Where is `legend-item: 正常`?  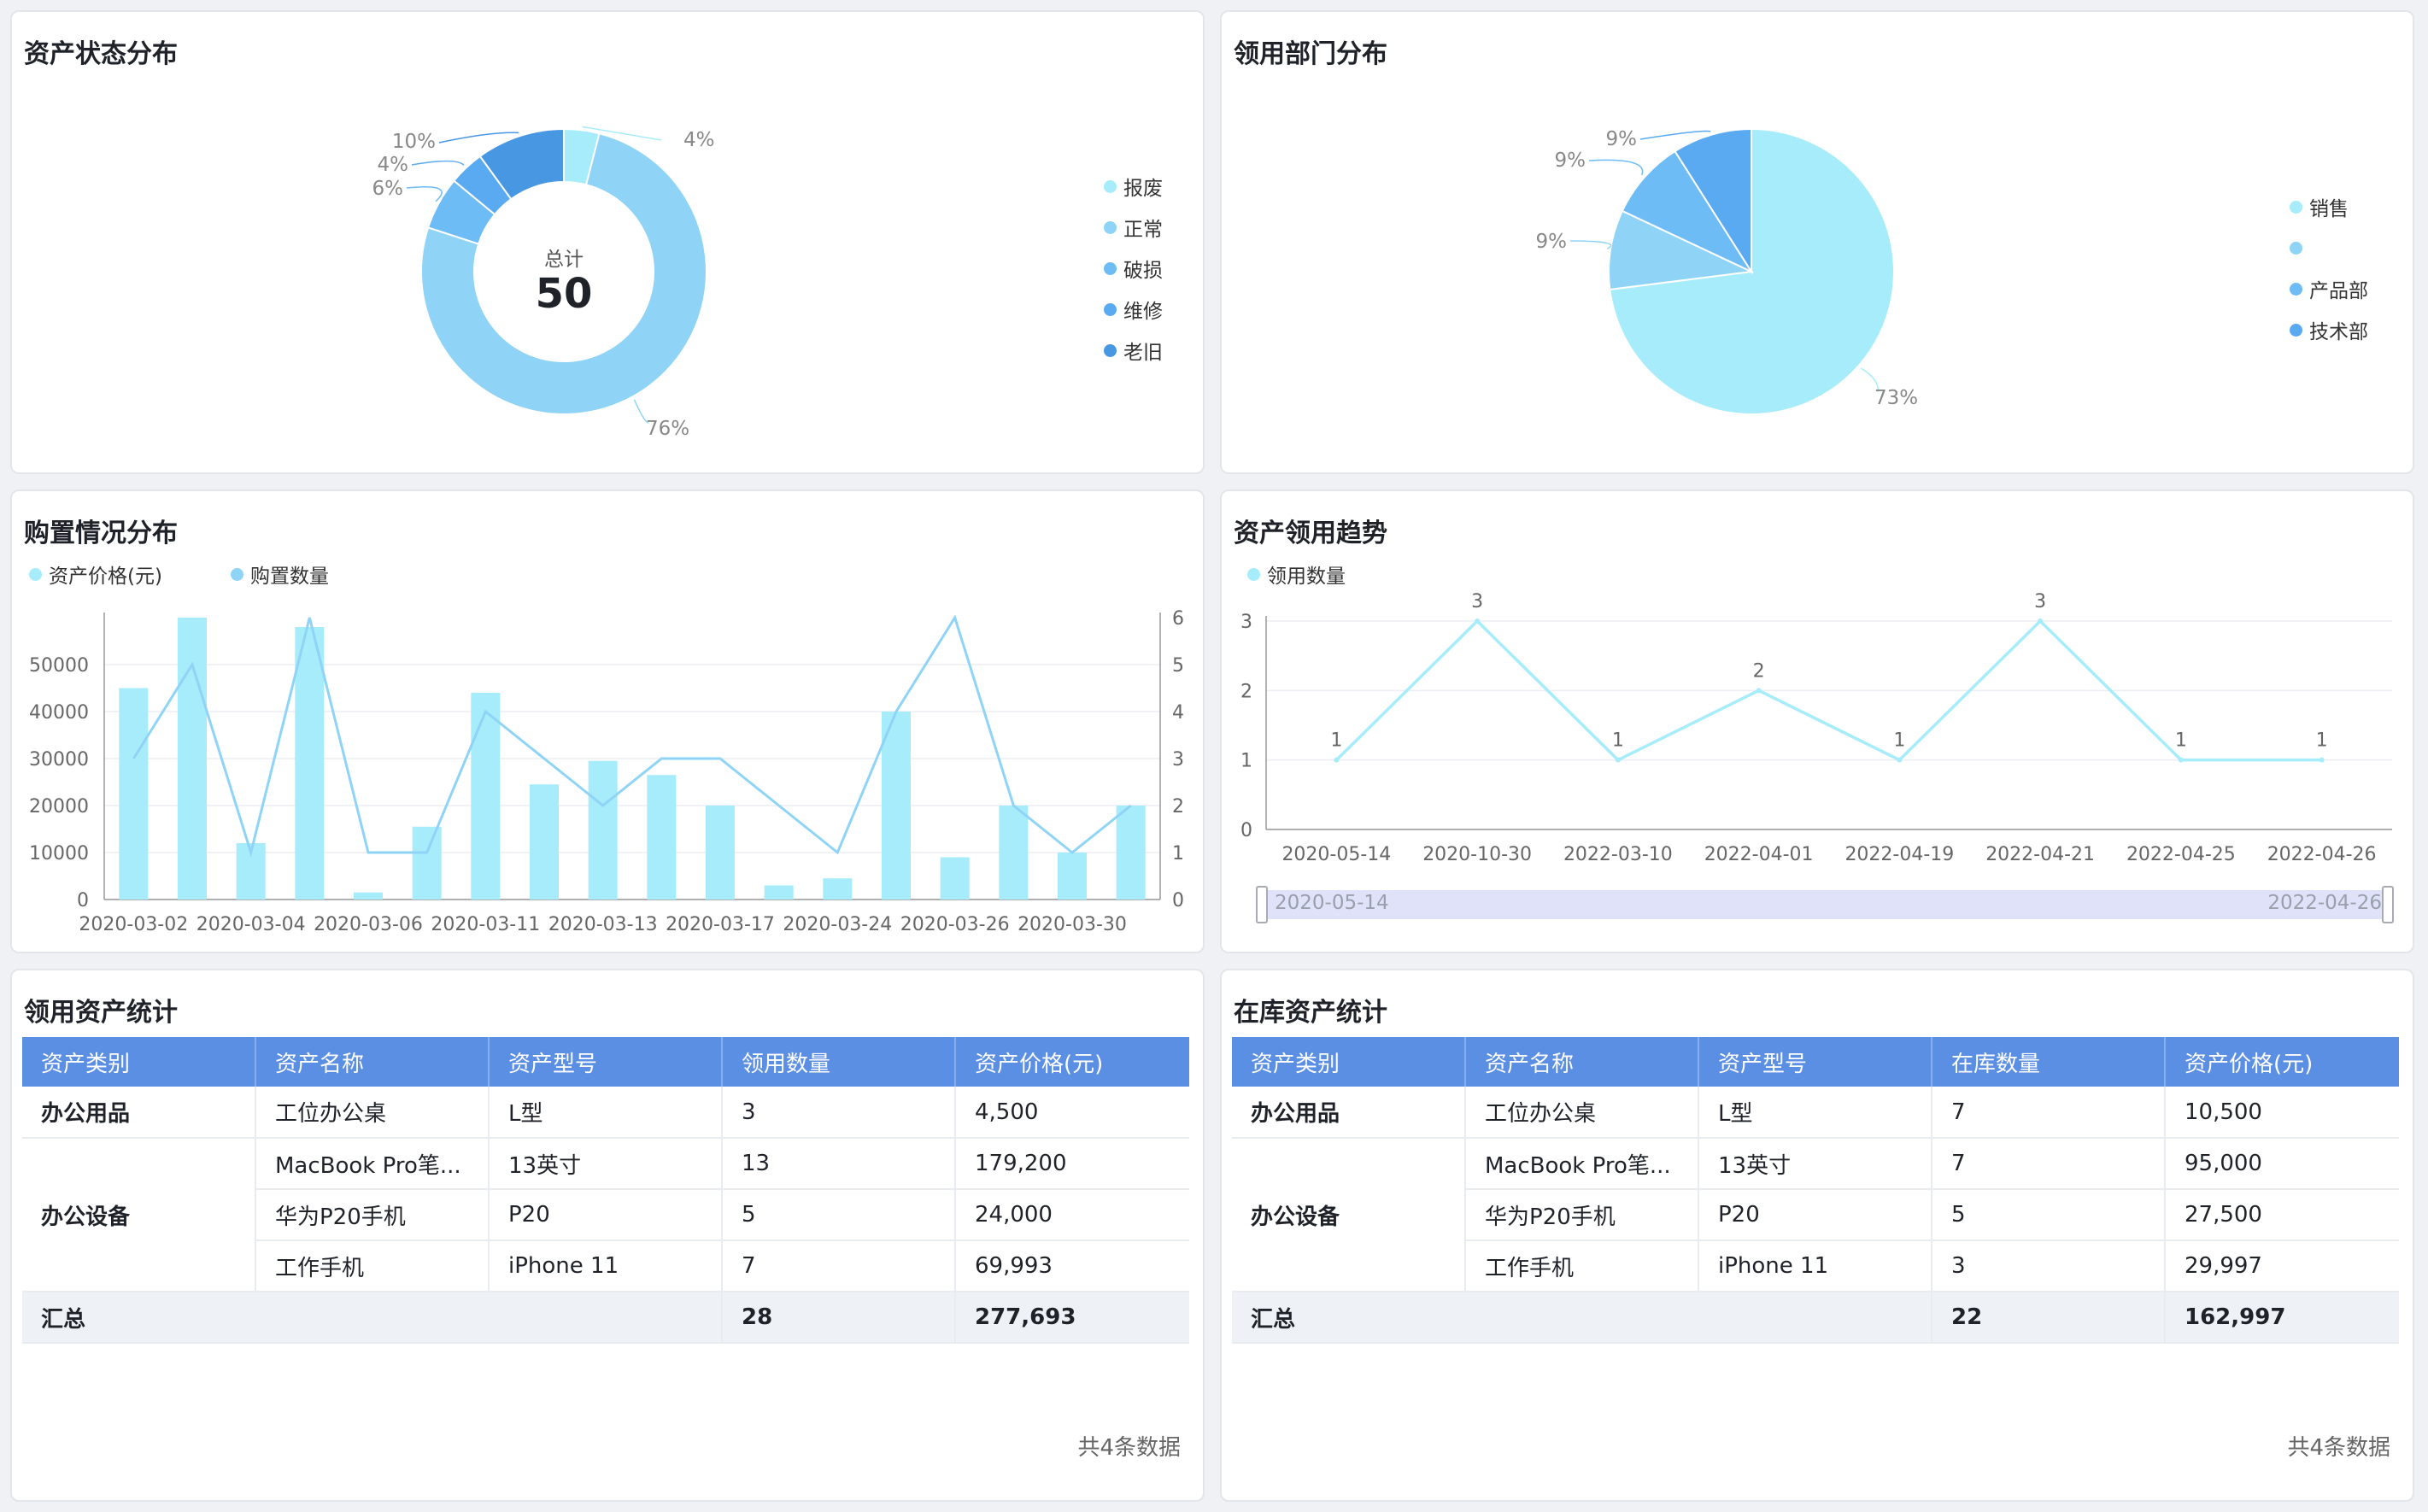
legend-item: 正常 is located at coordinates (1133, 227).